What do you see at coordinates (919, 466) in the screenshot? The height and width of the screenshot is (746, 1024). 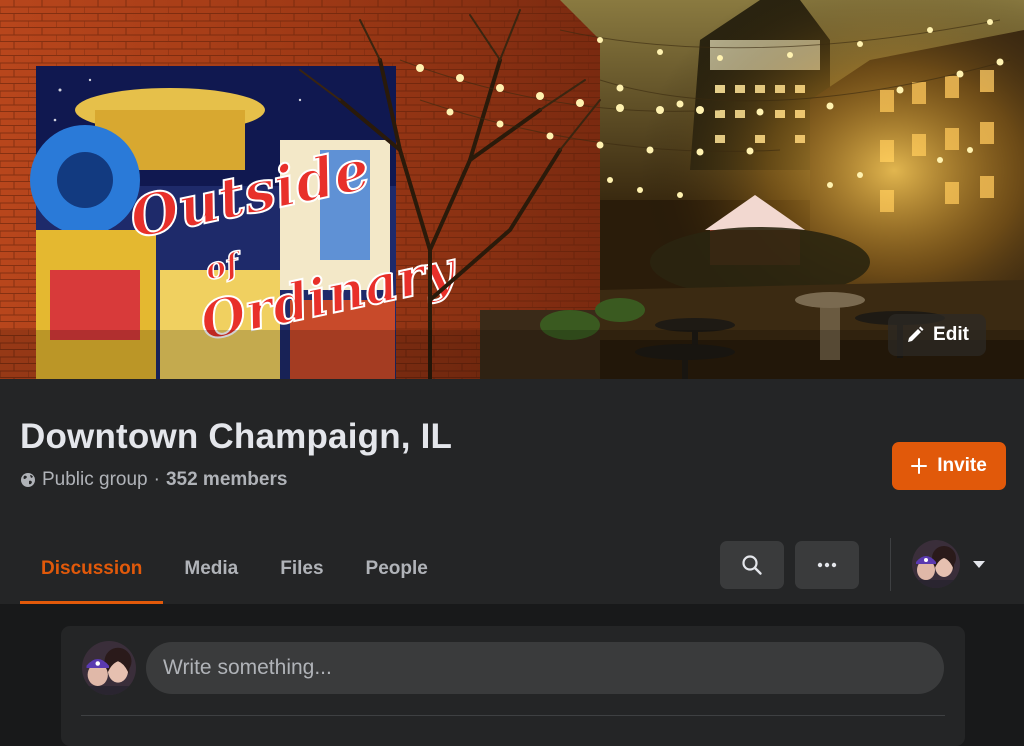 I see `plus-icon` at bounding box center [919, 466].